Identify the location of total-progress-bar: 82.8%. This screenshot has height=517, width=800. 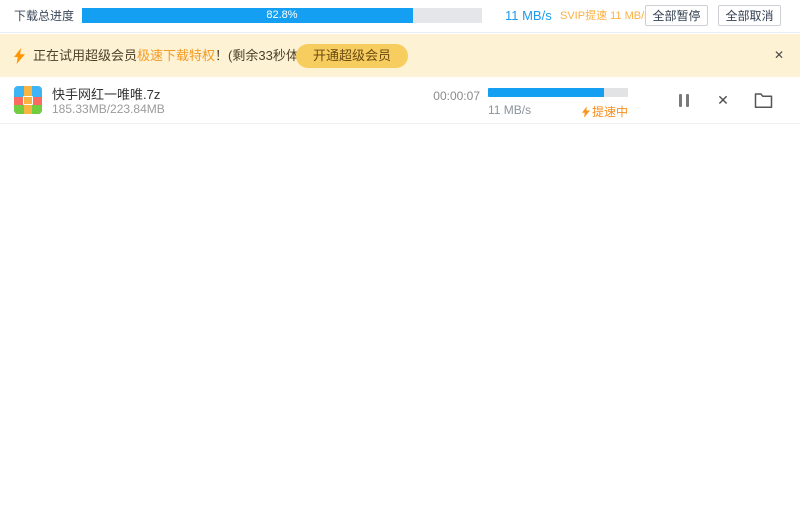
(282, 15).